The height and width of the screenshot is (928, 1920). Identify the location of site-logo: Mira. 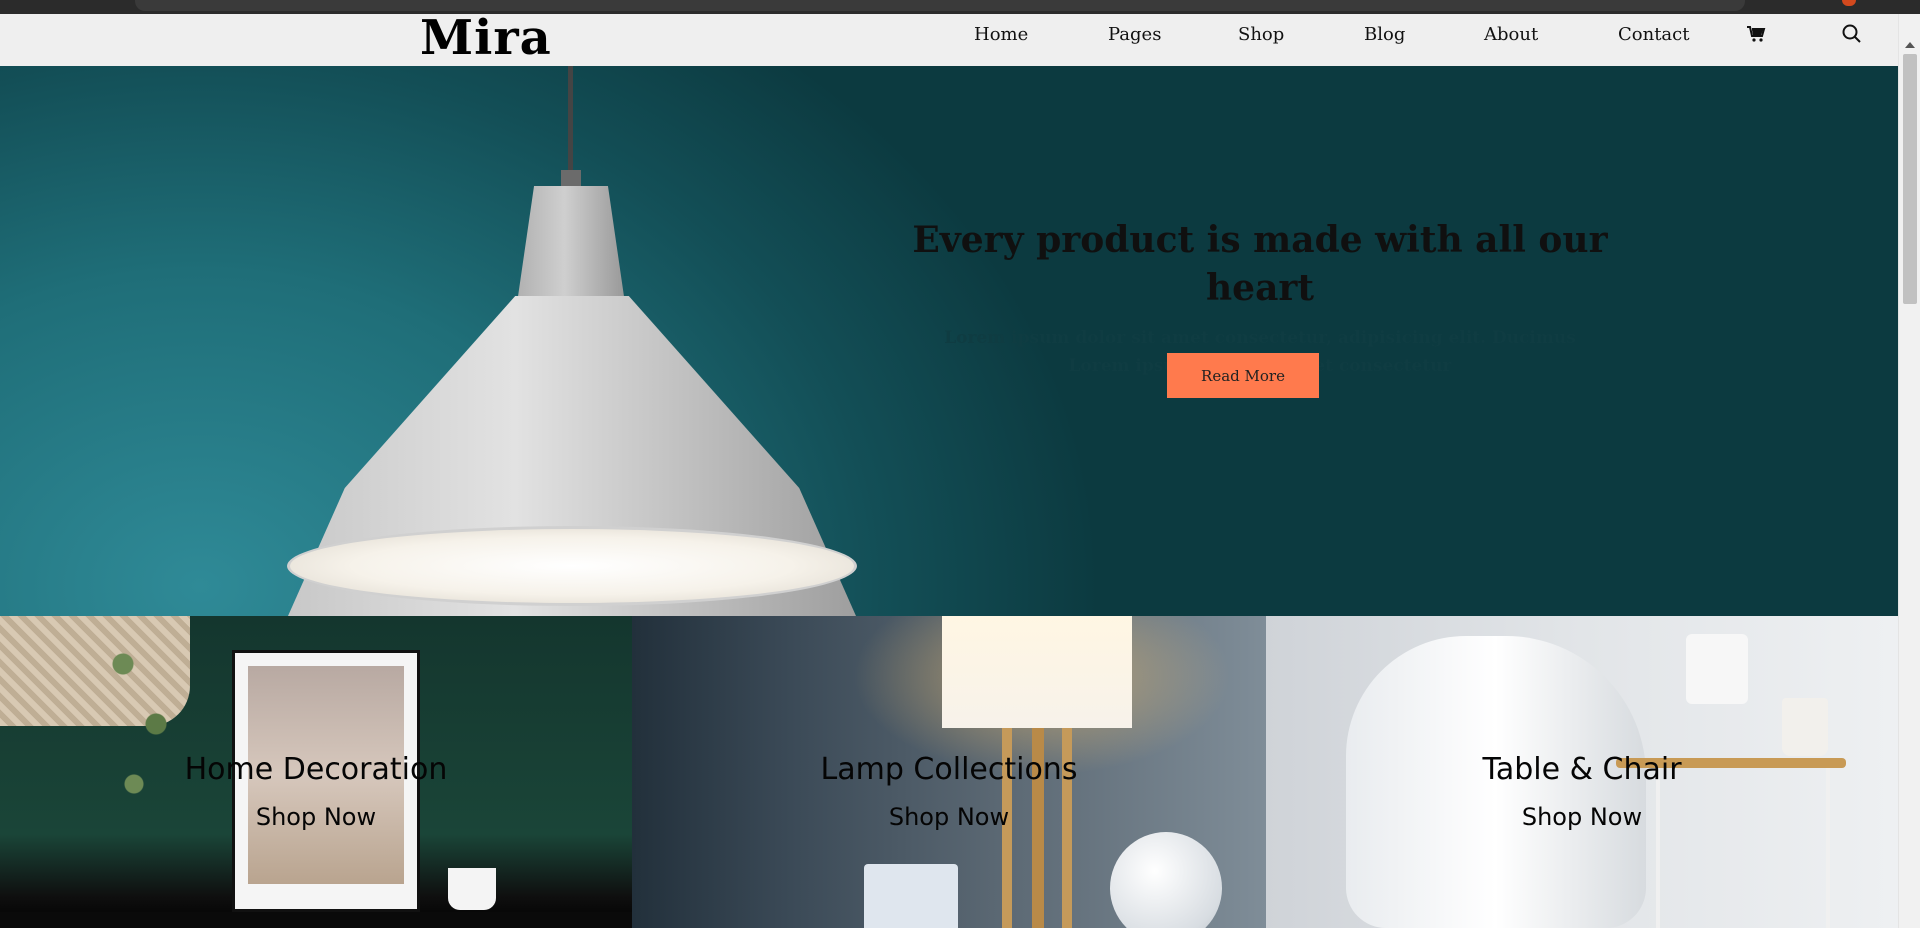
(486, 40).